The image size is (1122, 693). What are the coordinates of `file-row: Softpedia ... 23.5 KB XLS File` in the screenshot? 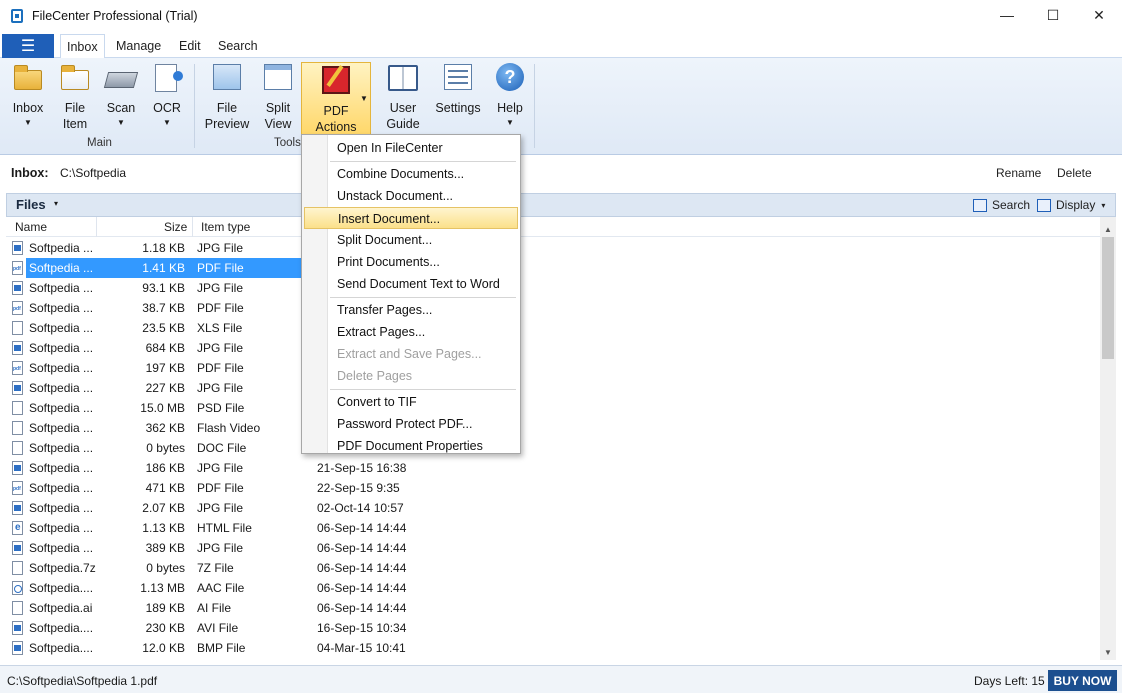 It's located at (553, 328).